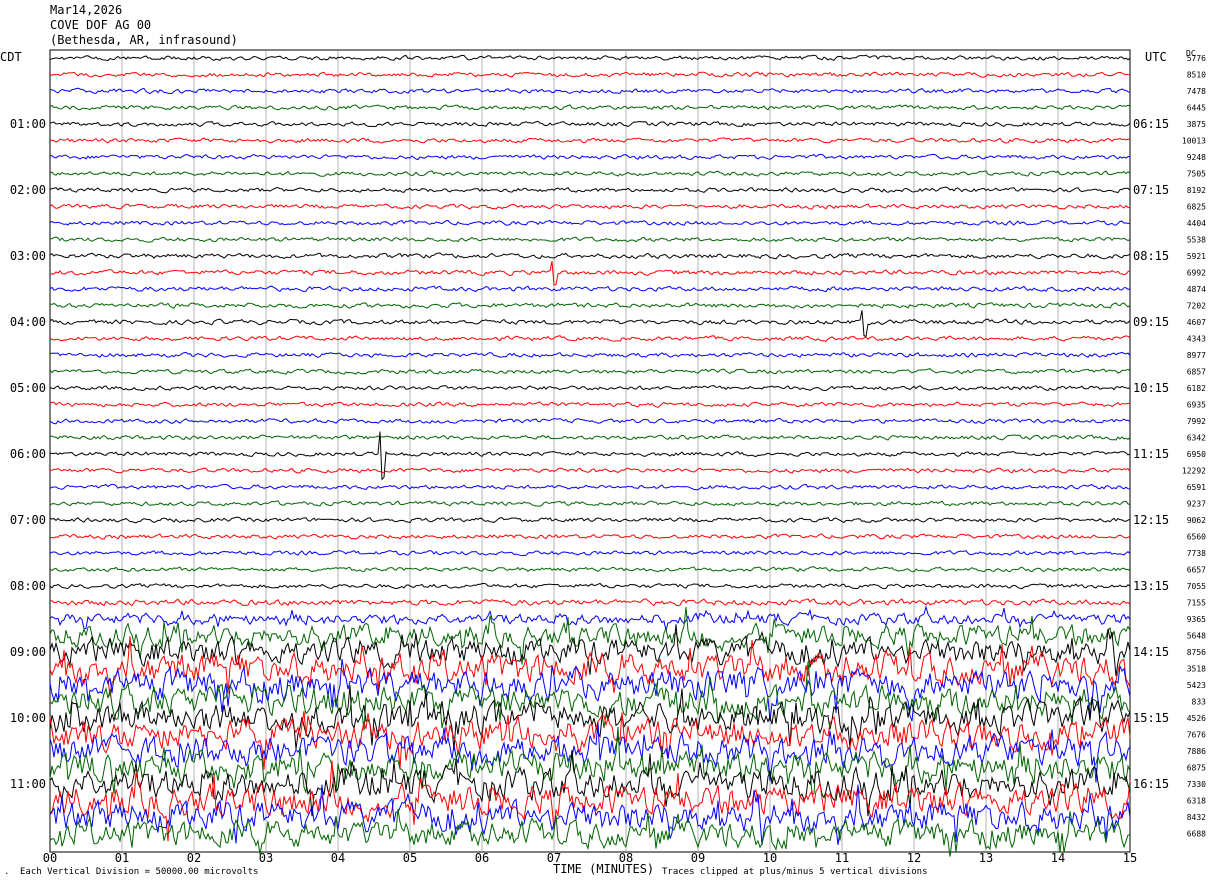  I want to click on x-tick-label: 01, so click(122, 858).